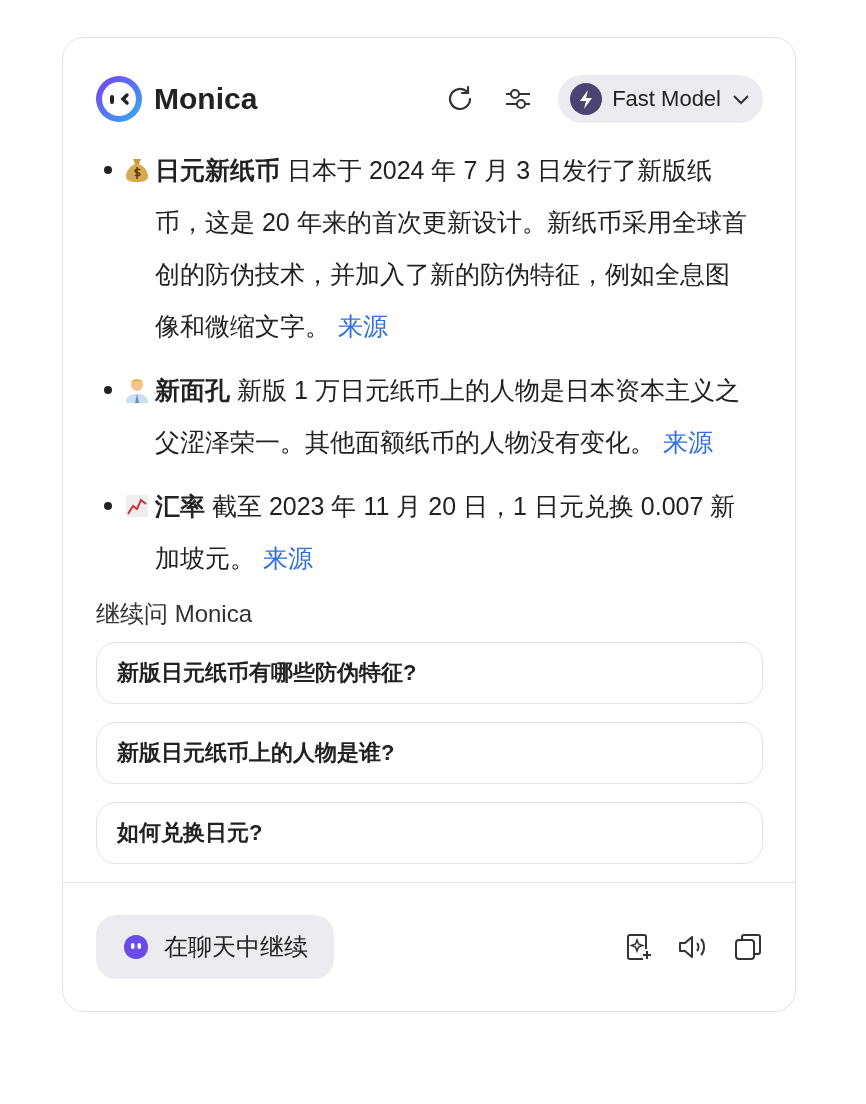 The image size is (866, 1104). Describe the element at coordinates (137, 170) in the screenshot. I see `money-bag-icon` at that location.